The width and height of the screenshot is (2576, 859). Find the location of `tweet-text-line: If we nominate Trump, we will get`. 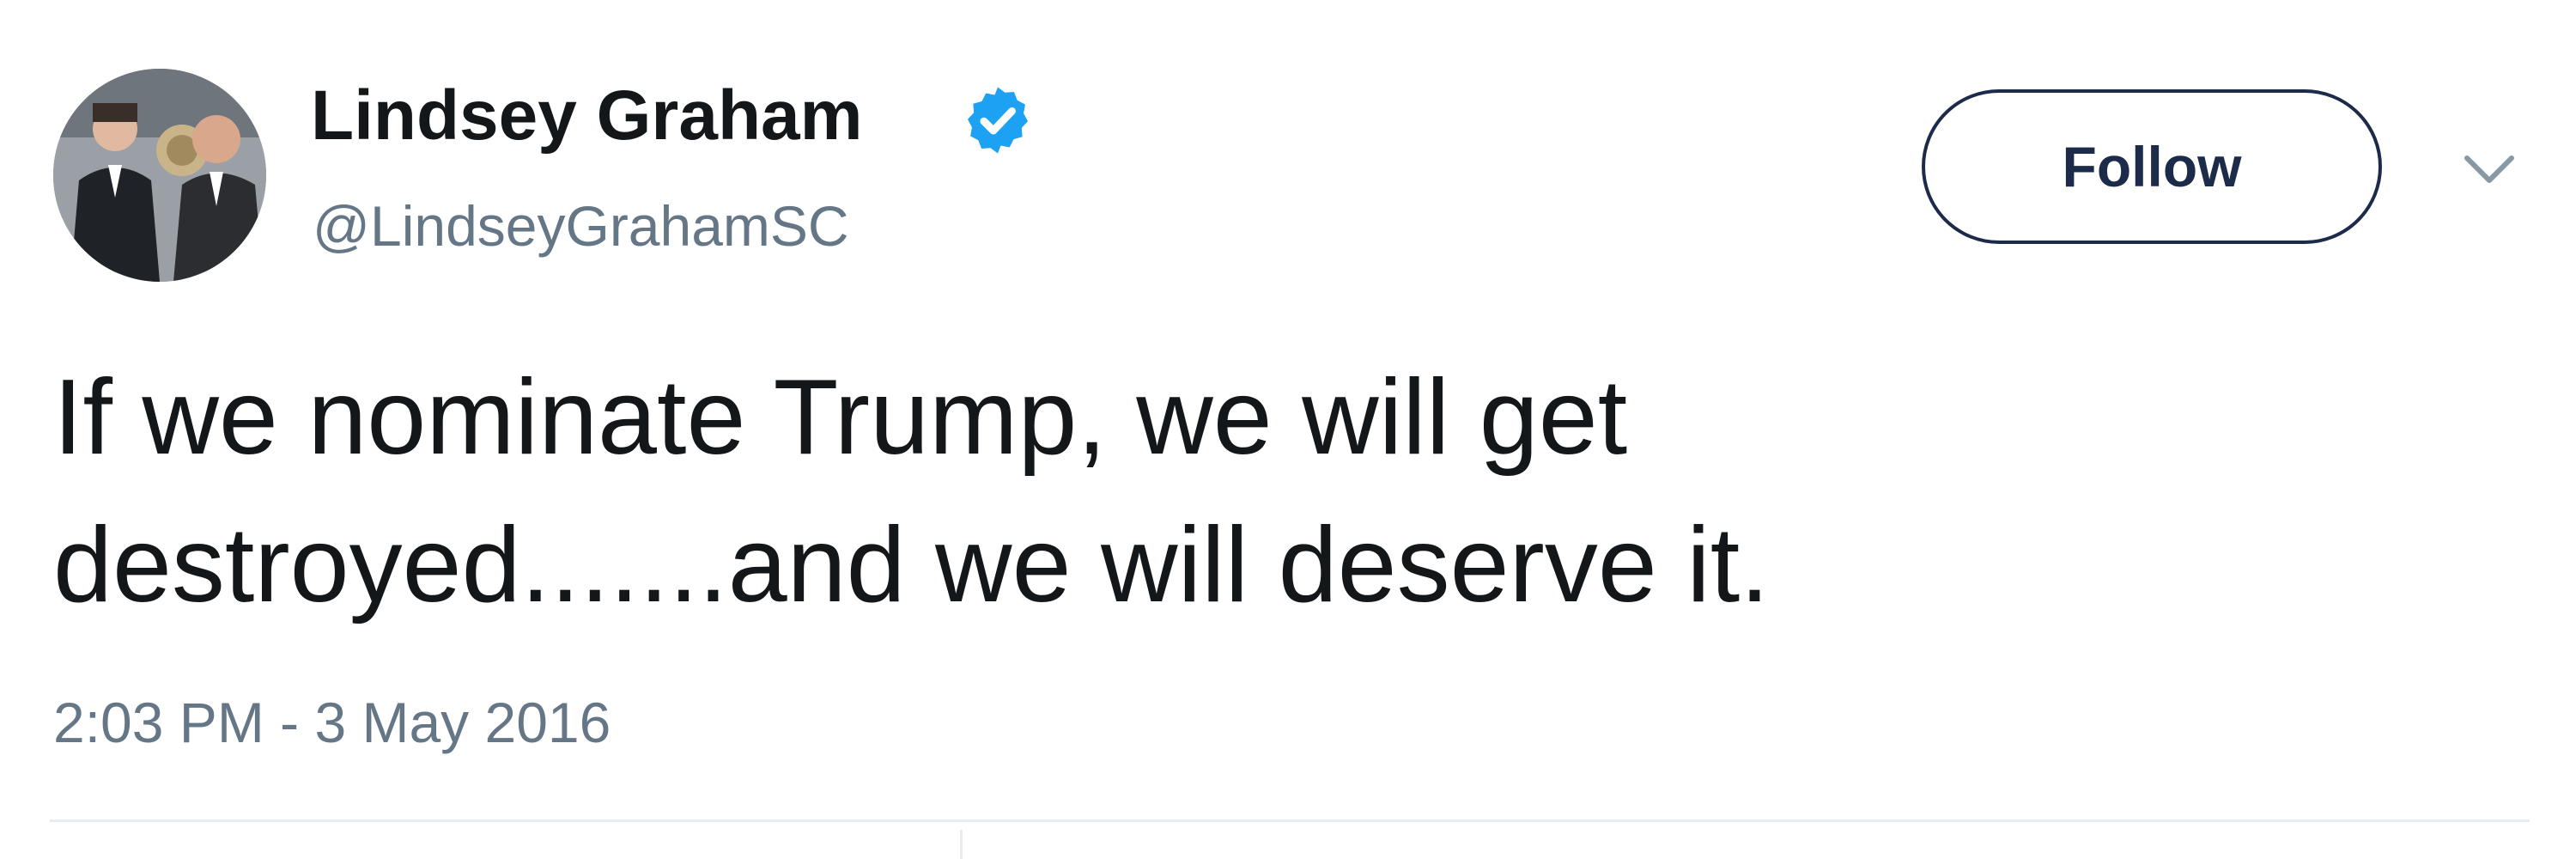

tweet-text-line: If we nominate Trump, we will get is located at coordinates (841, 417).